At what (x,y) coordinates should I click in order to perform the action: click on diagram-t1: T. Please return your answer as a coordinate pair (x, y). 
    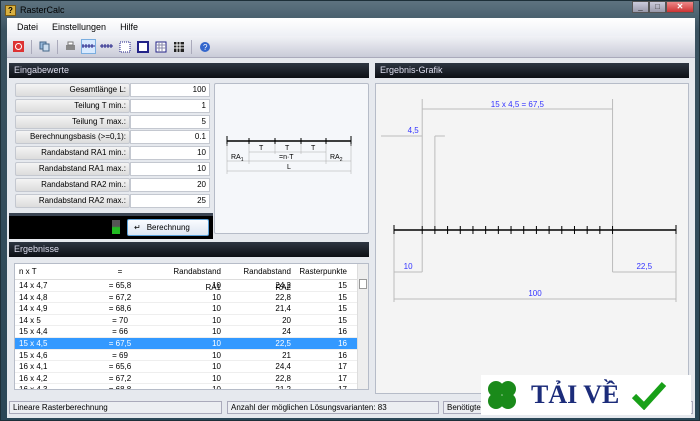
    Looking at the image, I should click on (261, 148).